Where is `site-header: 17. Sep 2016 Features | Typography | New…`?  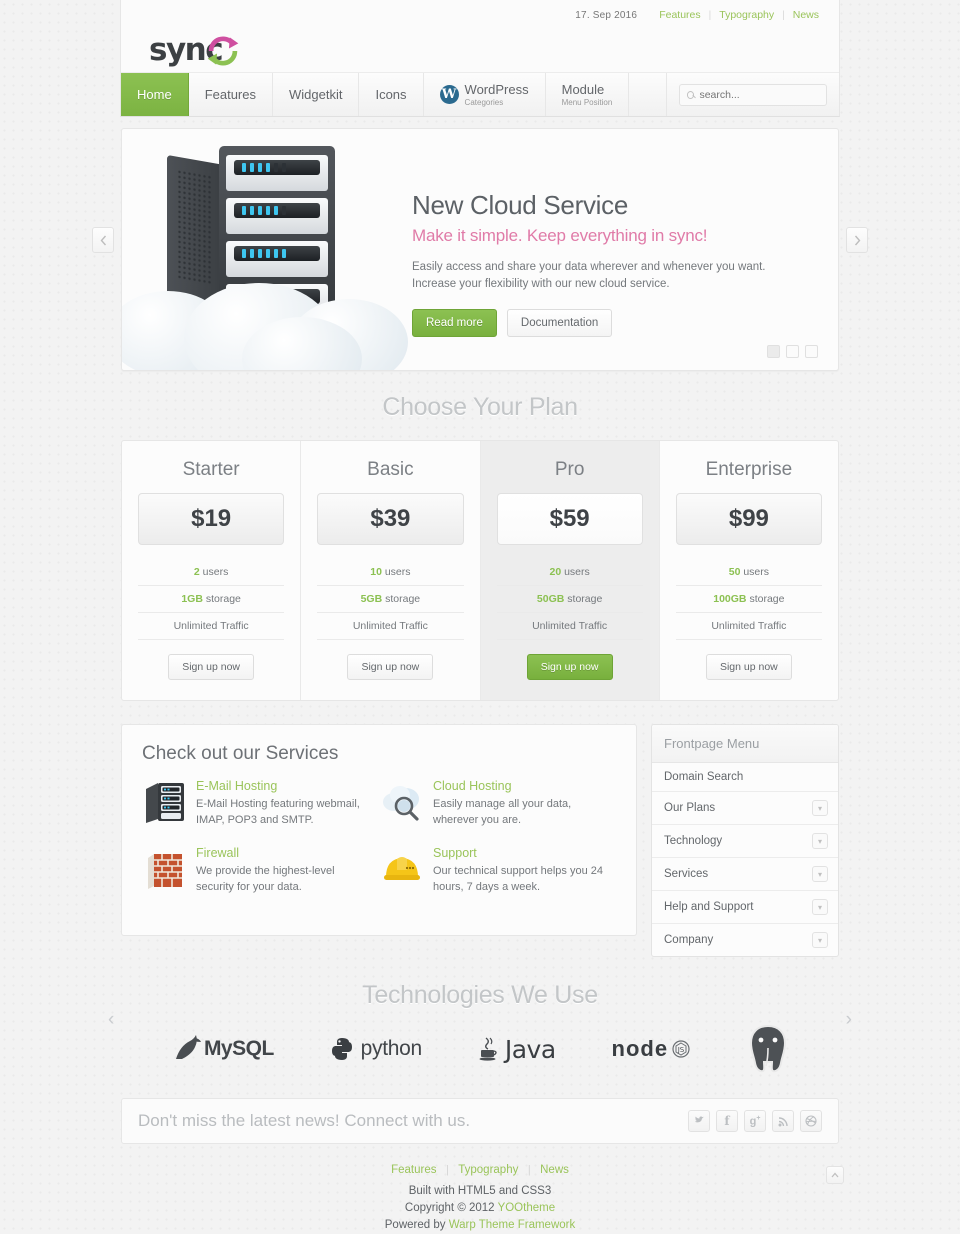
site-header: 17. Sep 2016 Features | Typography | New… is located at coordinates (480, 58).